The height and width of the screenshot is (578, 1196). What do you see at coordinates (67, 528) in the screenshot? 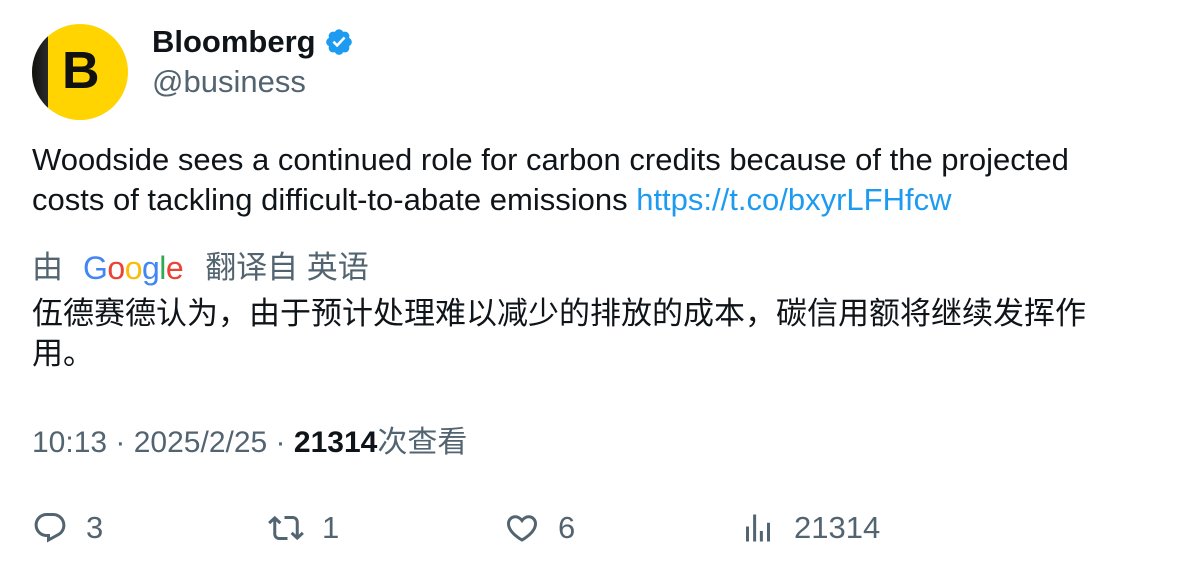
I see `reply-button: 3` at bounding box center [67, 528].